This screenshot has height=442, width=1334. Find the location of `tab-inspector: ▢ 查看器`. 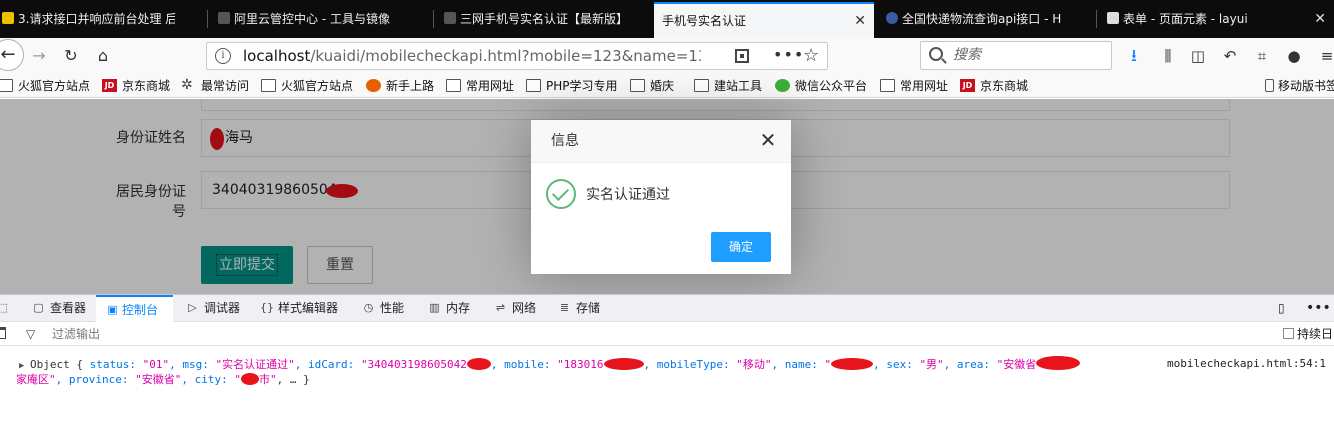

tab-inspector: ▢ 查看器 is located at coordinates (58, 308).